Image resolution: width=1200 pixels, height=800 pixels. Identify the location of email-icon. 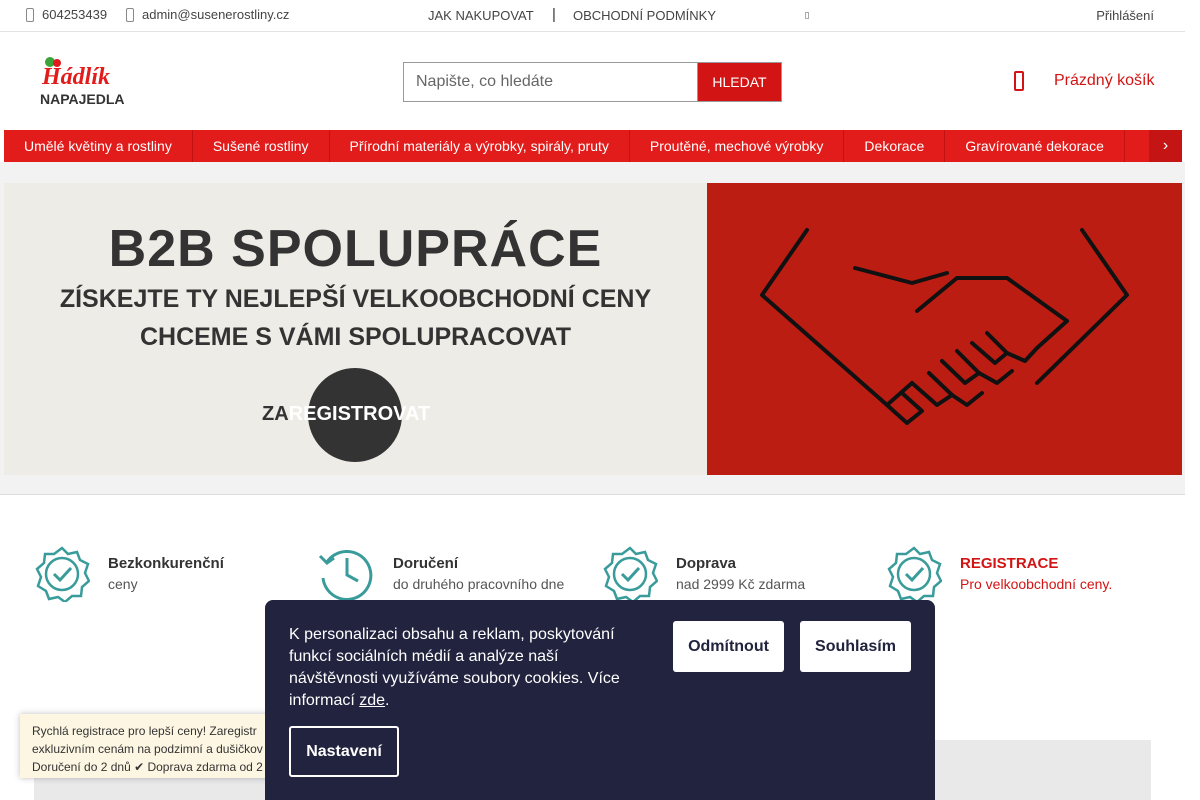
(130, 14).